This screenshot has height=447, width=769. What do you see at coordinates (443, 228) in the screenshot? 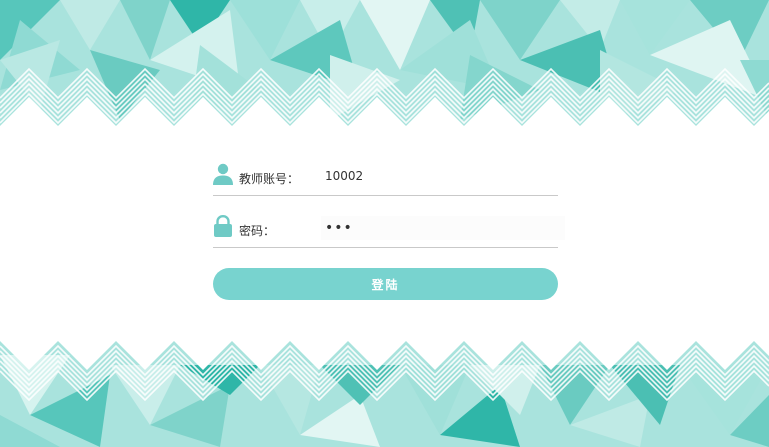
I see `password-input` at bounding box center [443, 228].